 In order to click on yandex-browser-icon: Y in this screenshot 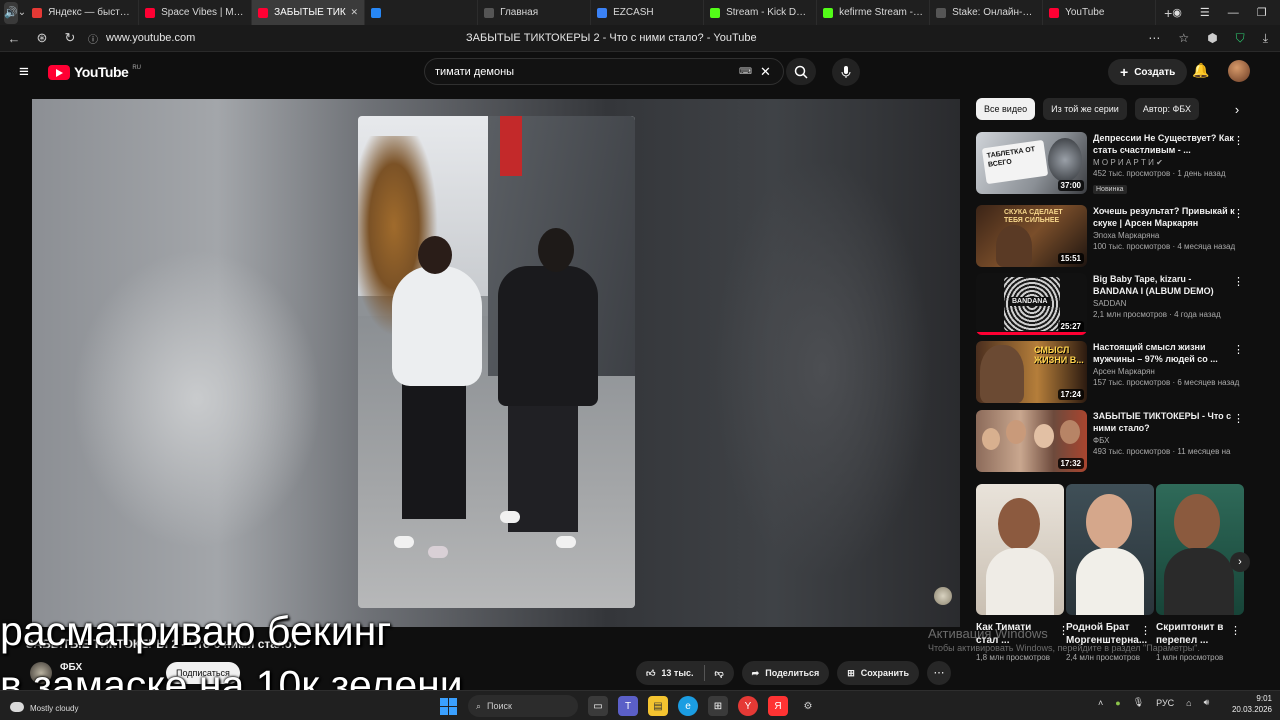, I will do `click(748, 706)`.